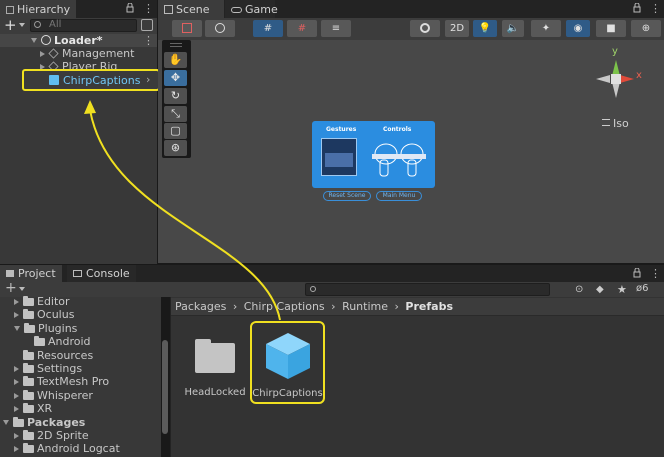 This screenshot has width=664, height=457. I want to click on camera-button: ■, so click(611, 28).